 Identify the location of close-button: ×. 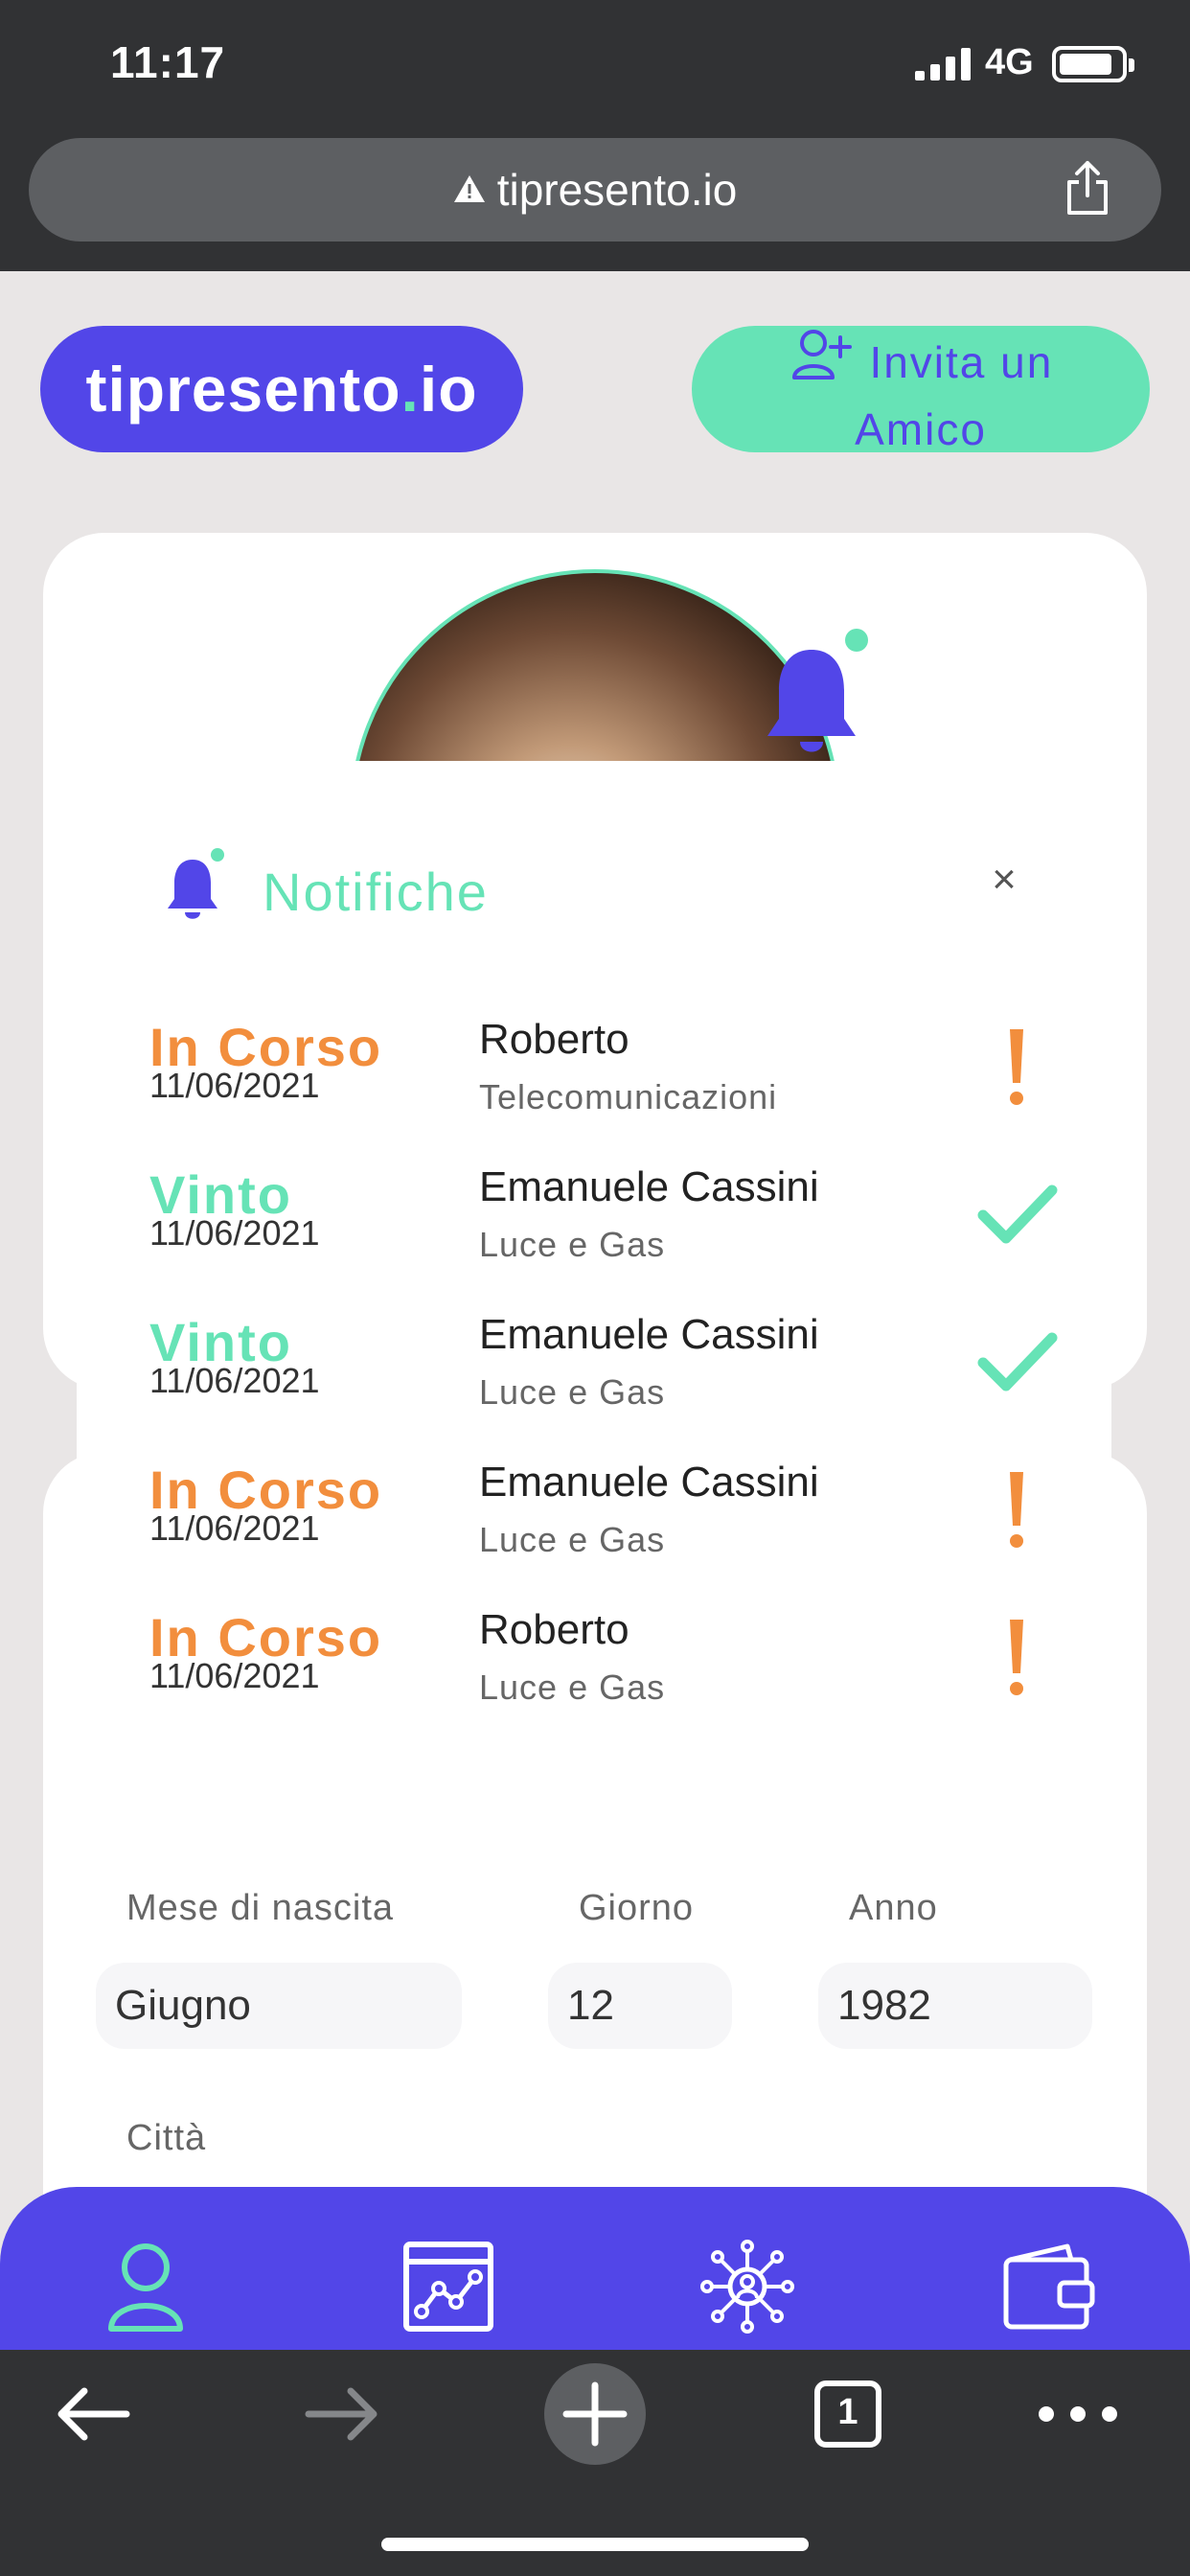
(1004, 880).